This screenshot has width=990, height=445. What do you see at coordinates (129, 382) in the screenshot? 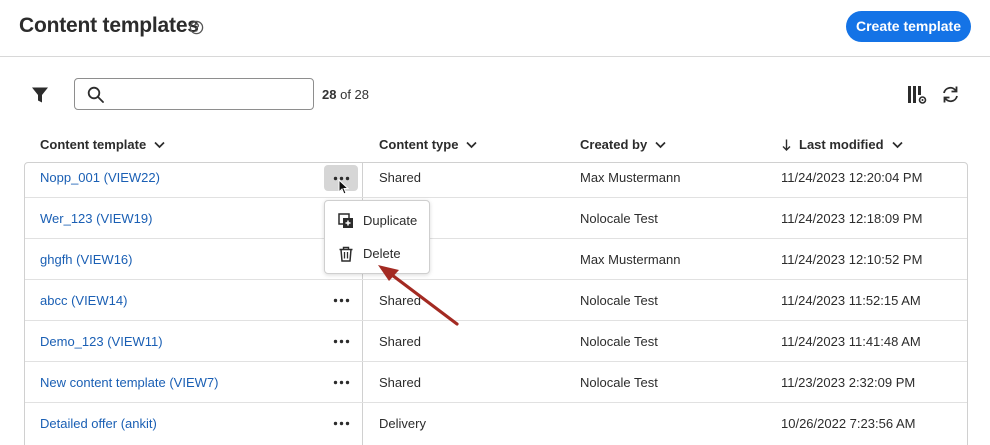
I see `table-row-name-link: New content template (VIEW7)` at bounding box center [129, 382].